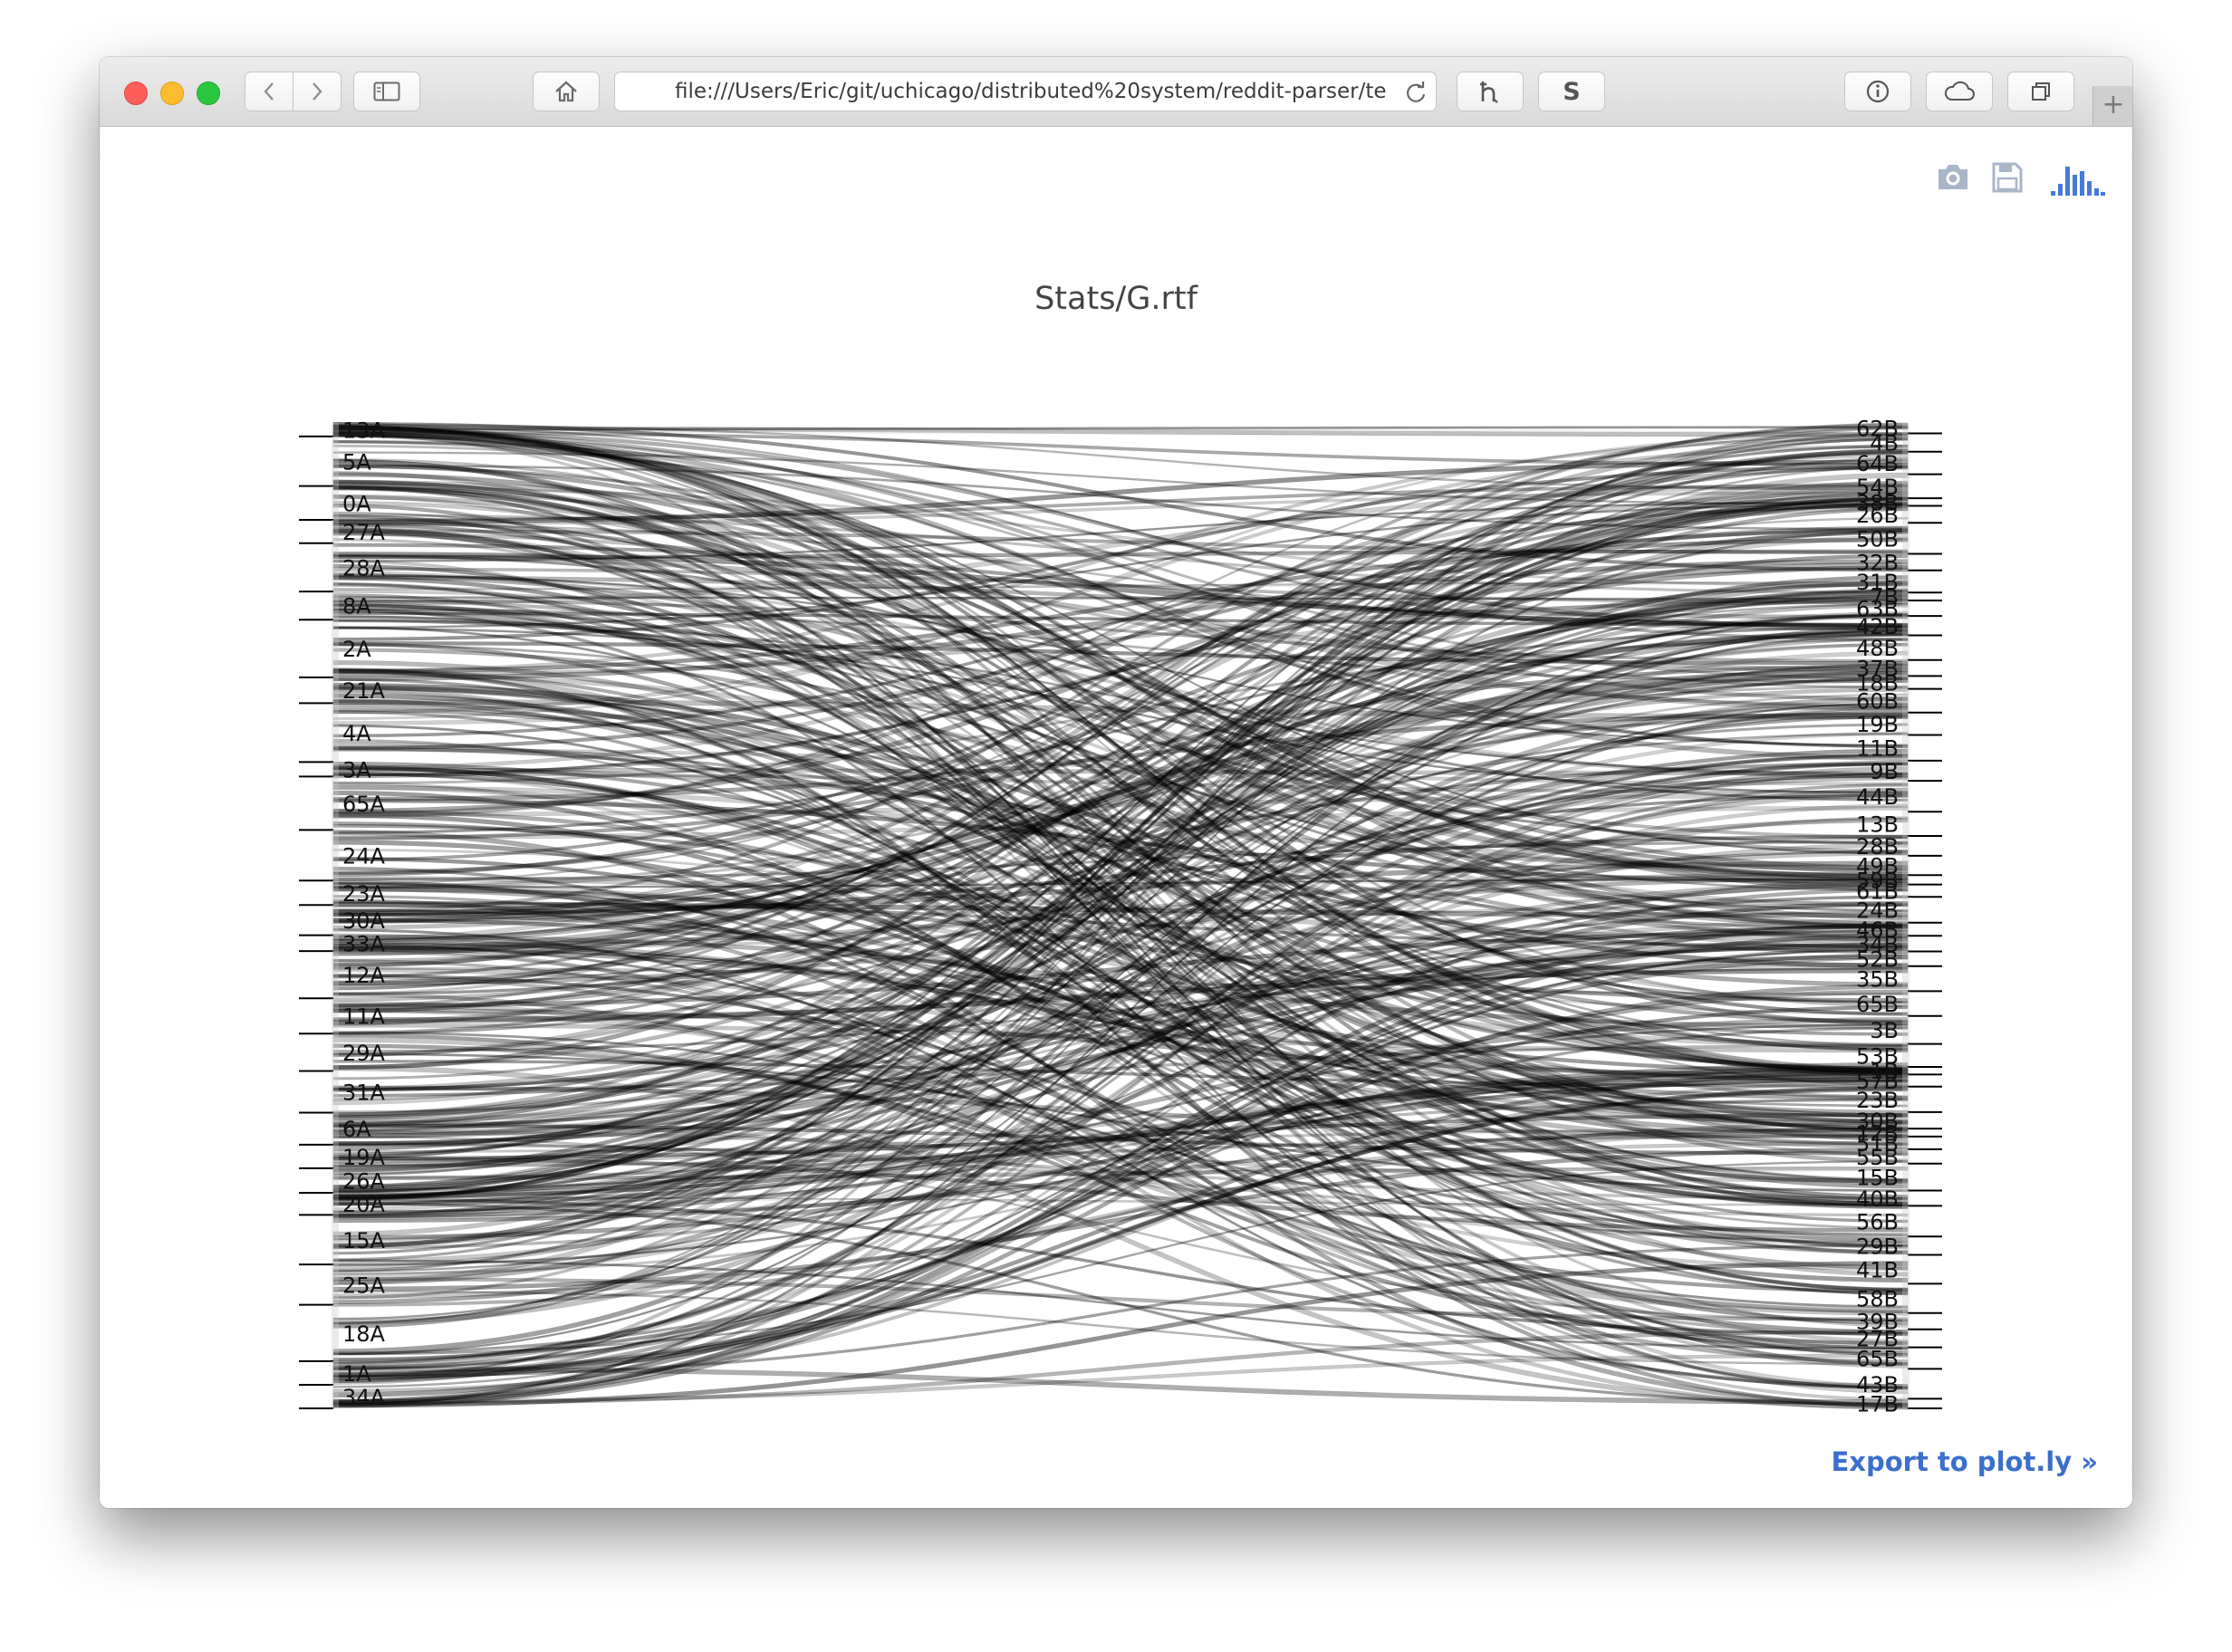  Describe the element at coordinates (386, 91) in the screenshot. I see `sidebar-button` at that location.